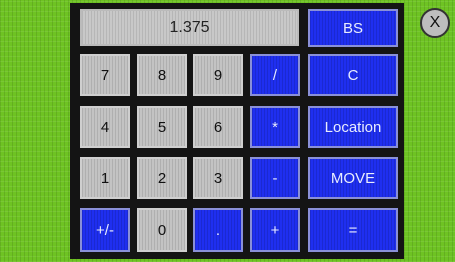 The image size is (455, 262). Describe the element at coordinates (218, 230) in the screenshot. I see `key-decimal: .` at that location.